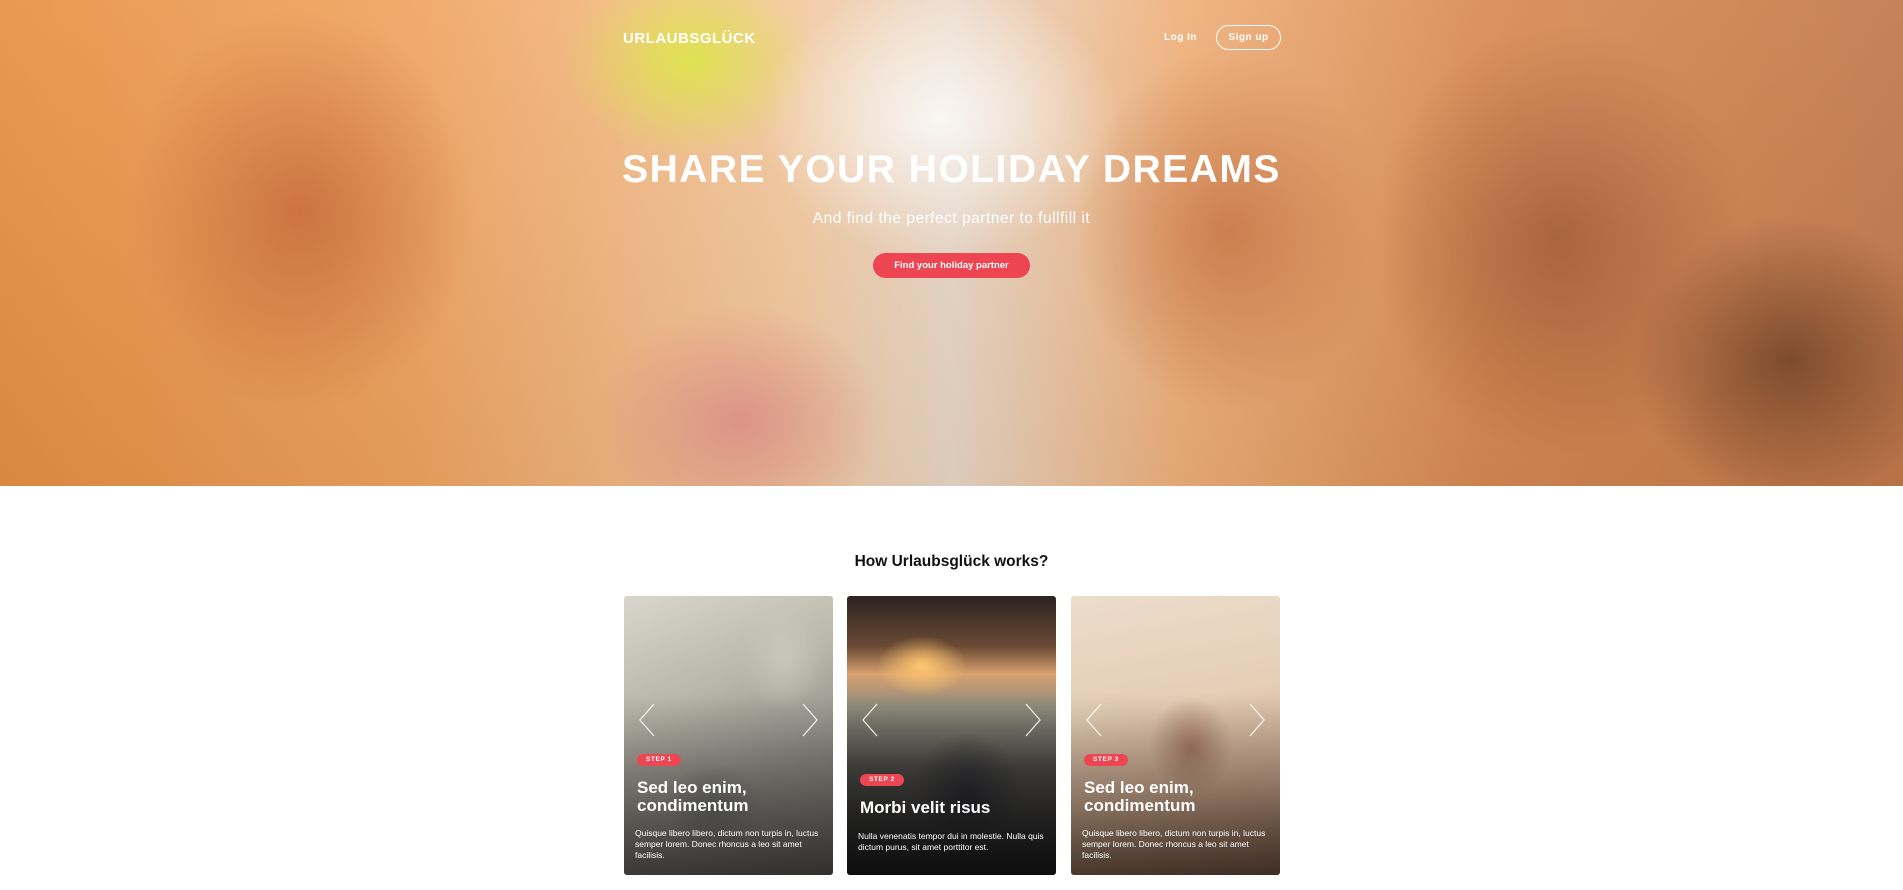 The height and width of the screenshot is (890, 1903). Describe the element at coordinates (1106, 760) in the screenshot. I see `step-badge: STEP 3` at that location.